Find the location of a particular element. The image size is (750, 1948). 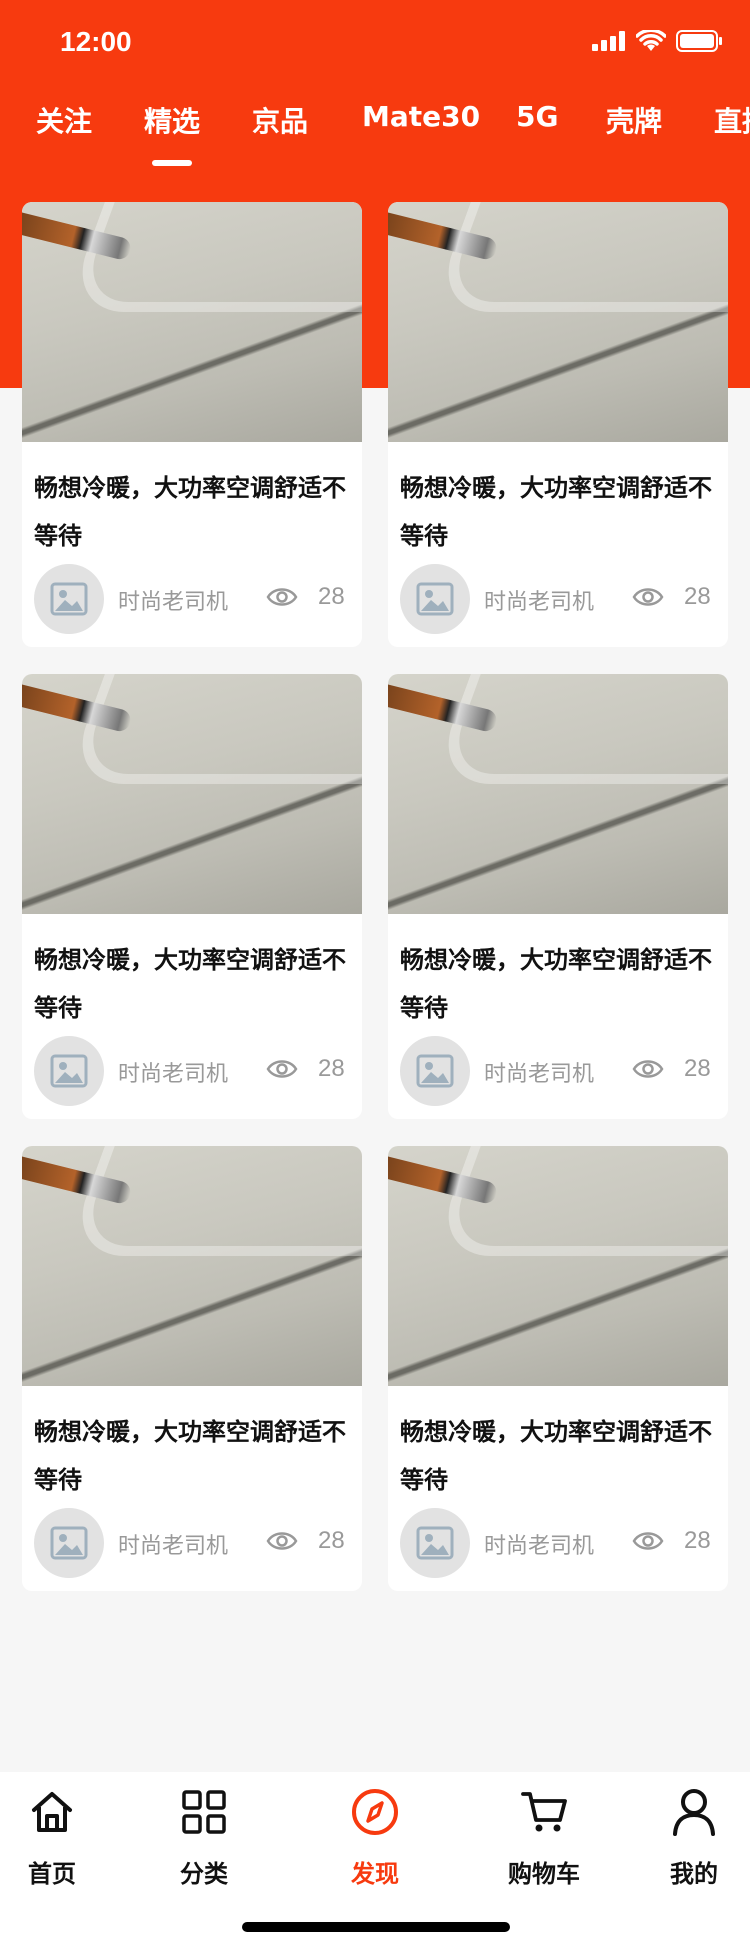

nav-discover: 发现 is located at coordinates (375, 1836).